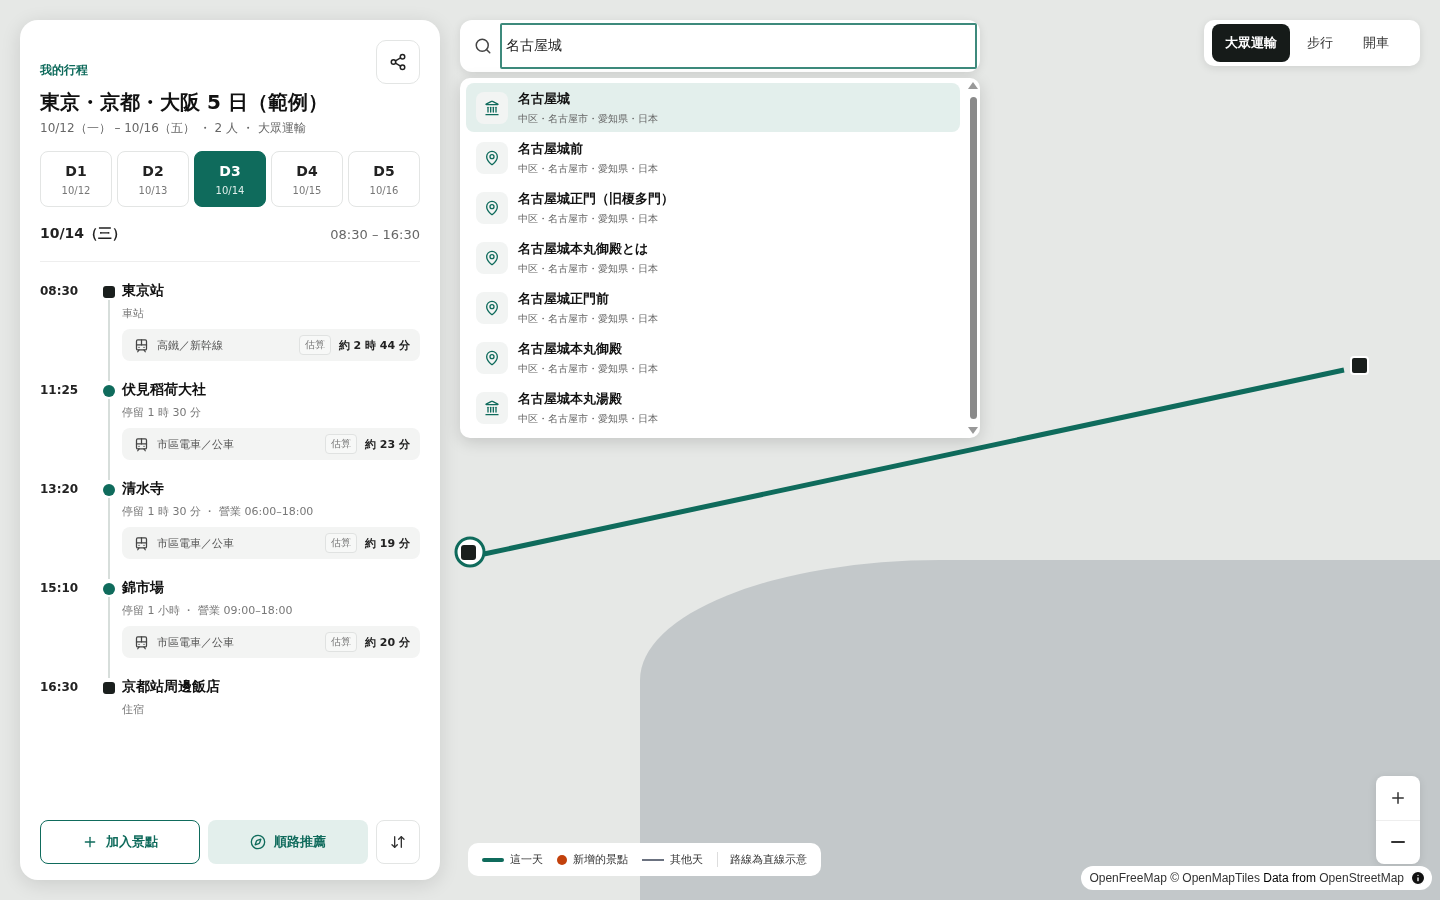 The height and width of the screenshot is (900, 1440). Describe the element at coordinates (483, 46) in the screenshot. I see `search-icon` at that location.